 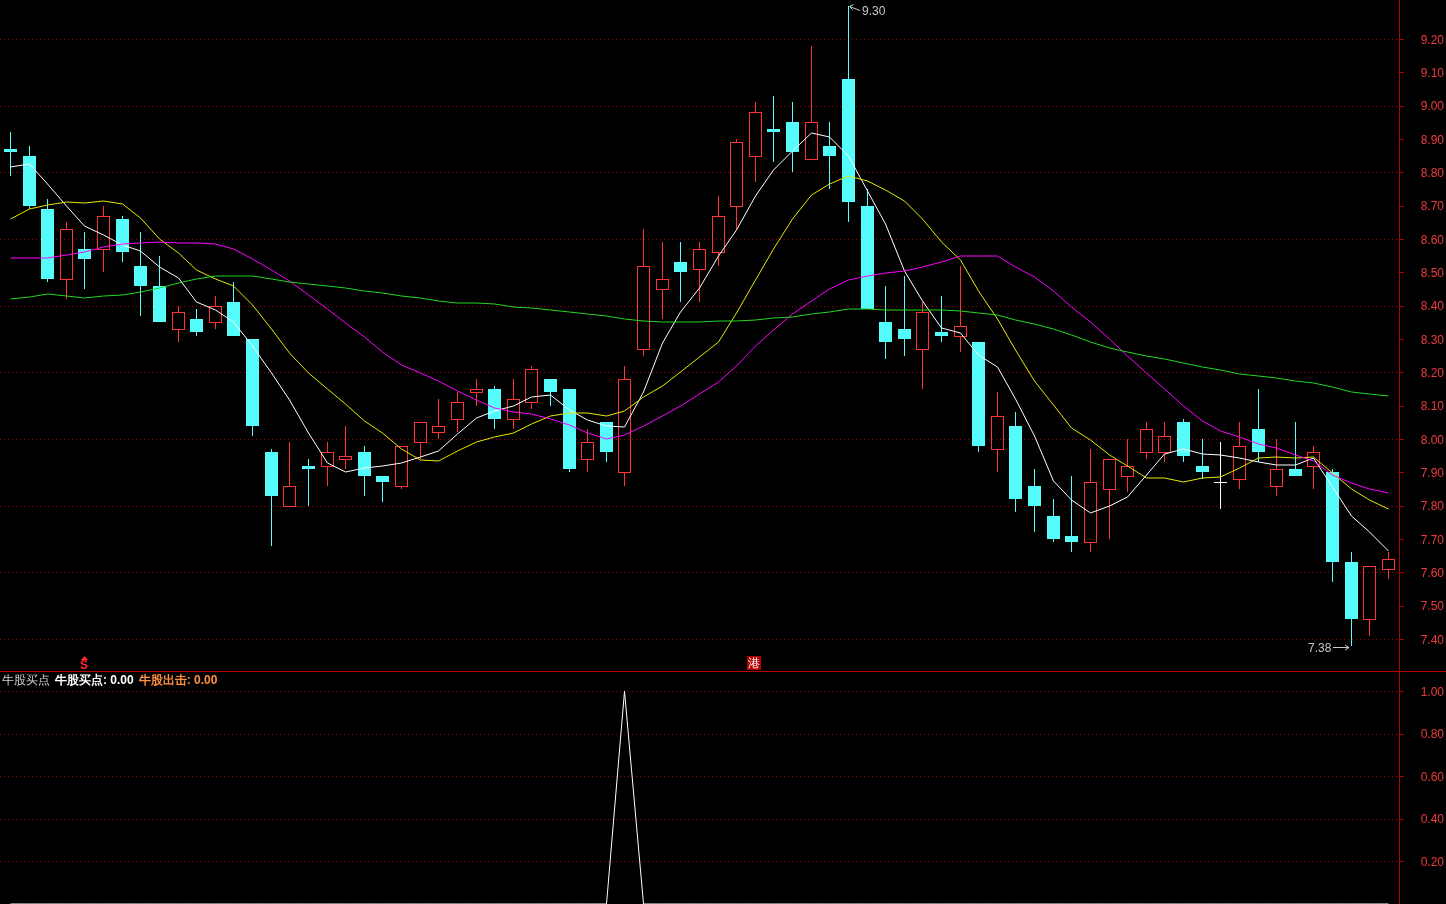 What do you see at coordinates (84, 665) in the screenshot?
I see `signal-label: S` at bounding box center [84, 665].